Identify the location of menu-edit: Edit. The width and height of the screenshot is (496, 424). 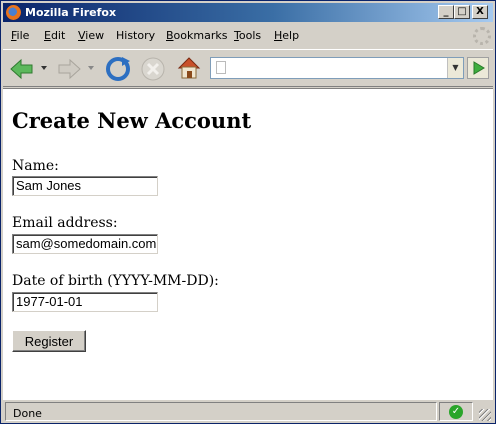
(54, 35).